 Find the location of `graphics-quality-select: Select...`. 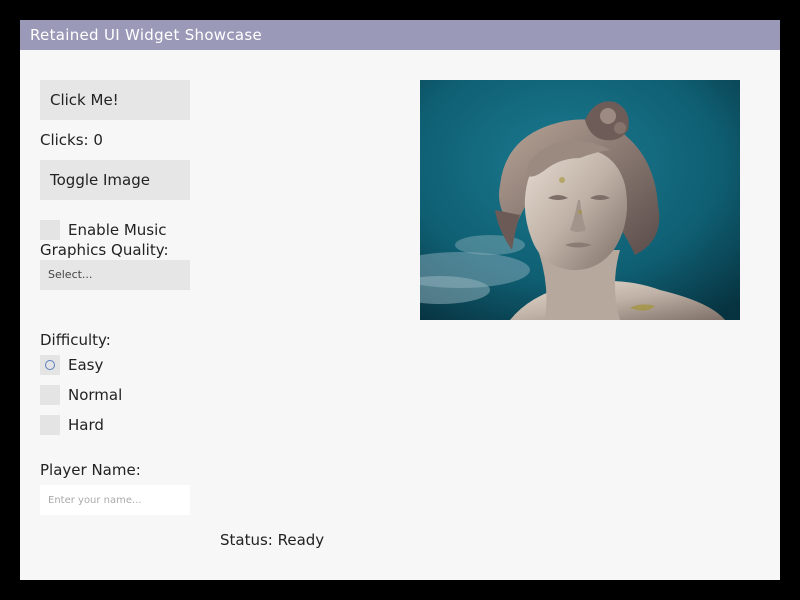

graphics-quality-select: Select... is located at coordinates (115, 275).